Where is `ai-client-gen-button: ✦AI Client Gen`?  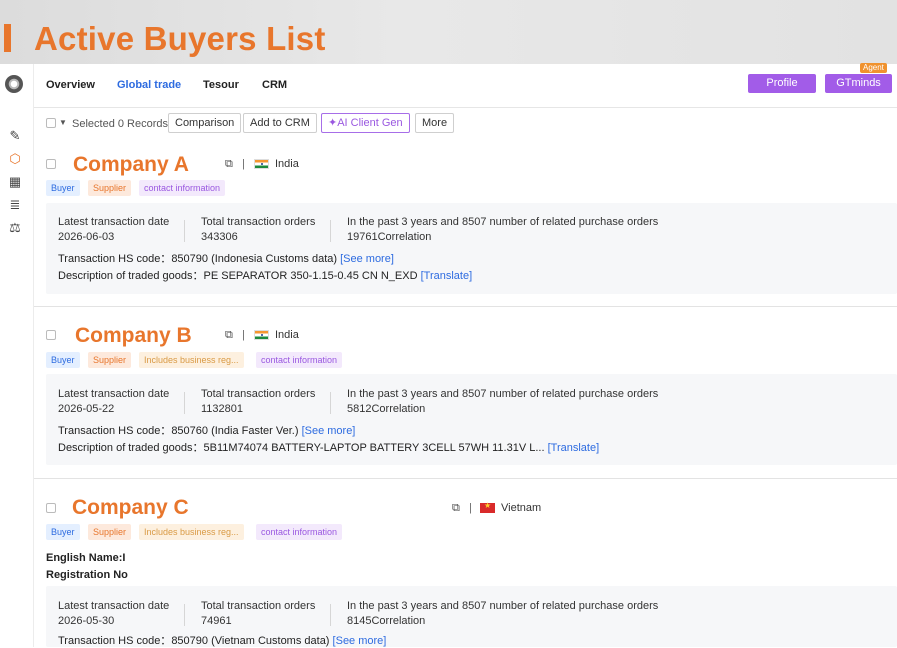 ai-client-gen-button: ✦AI Client Gen is located at coordinates (365, 123).